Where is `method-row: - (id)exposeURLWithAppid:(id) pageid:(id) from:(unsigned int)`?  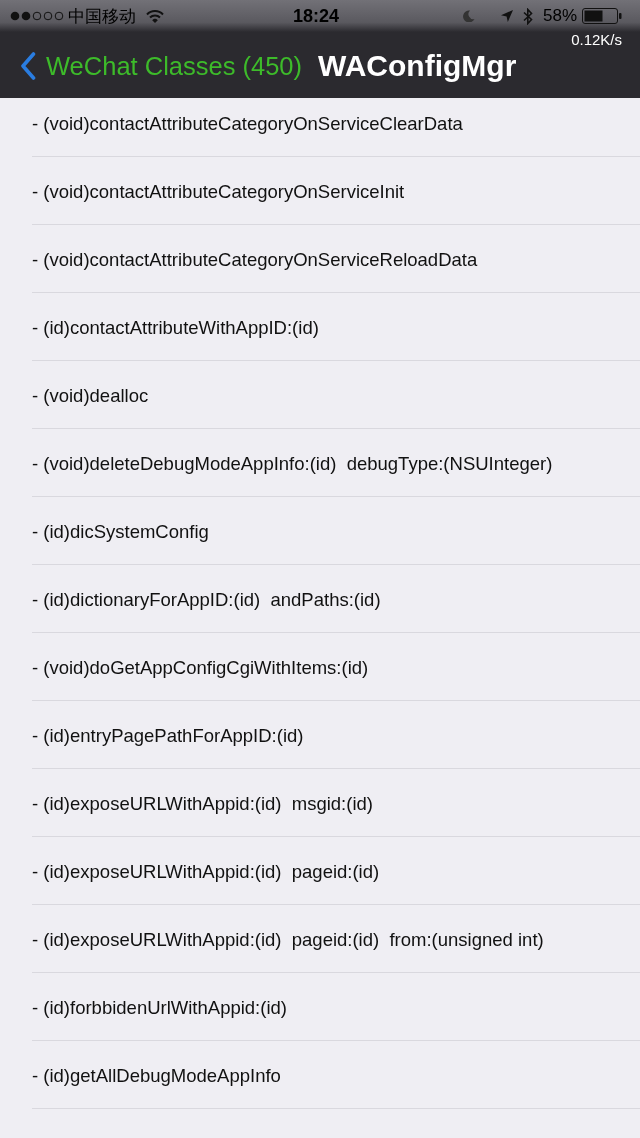
method-row: - (id)exposeURLWithAppid:(id) pageid:(id) from:(unsigned int) is located at coordinates (336, 939).